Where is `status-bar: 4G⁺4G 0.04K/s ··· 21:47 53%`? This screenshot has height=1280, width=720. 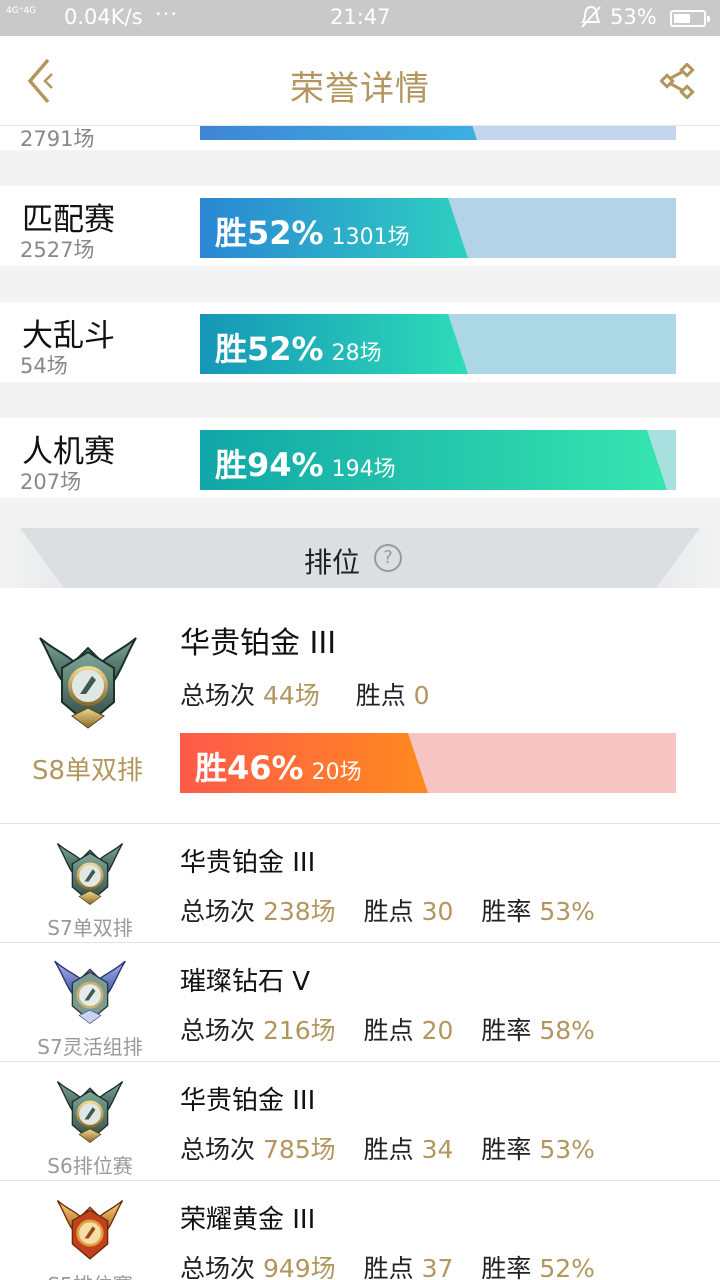 status-bar: 4G⁺4G 0.04K/s ··· 21:47 53% is located at coordinates (360, 18).